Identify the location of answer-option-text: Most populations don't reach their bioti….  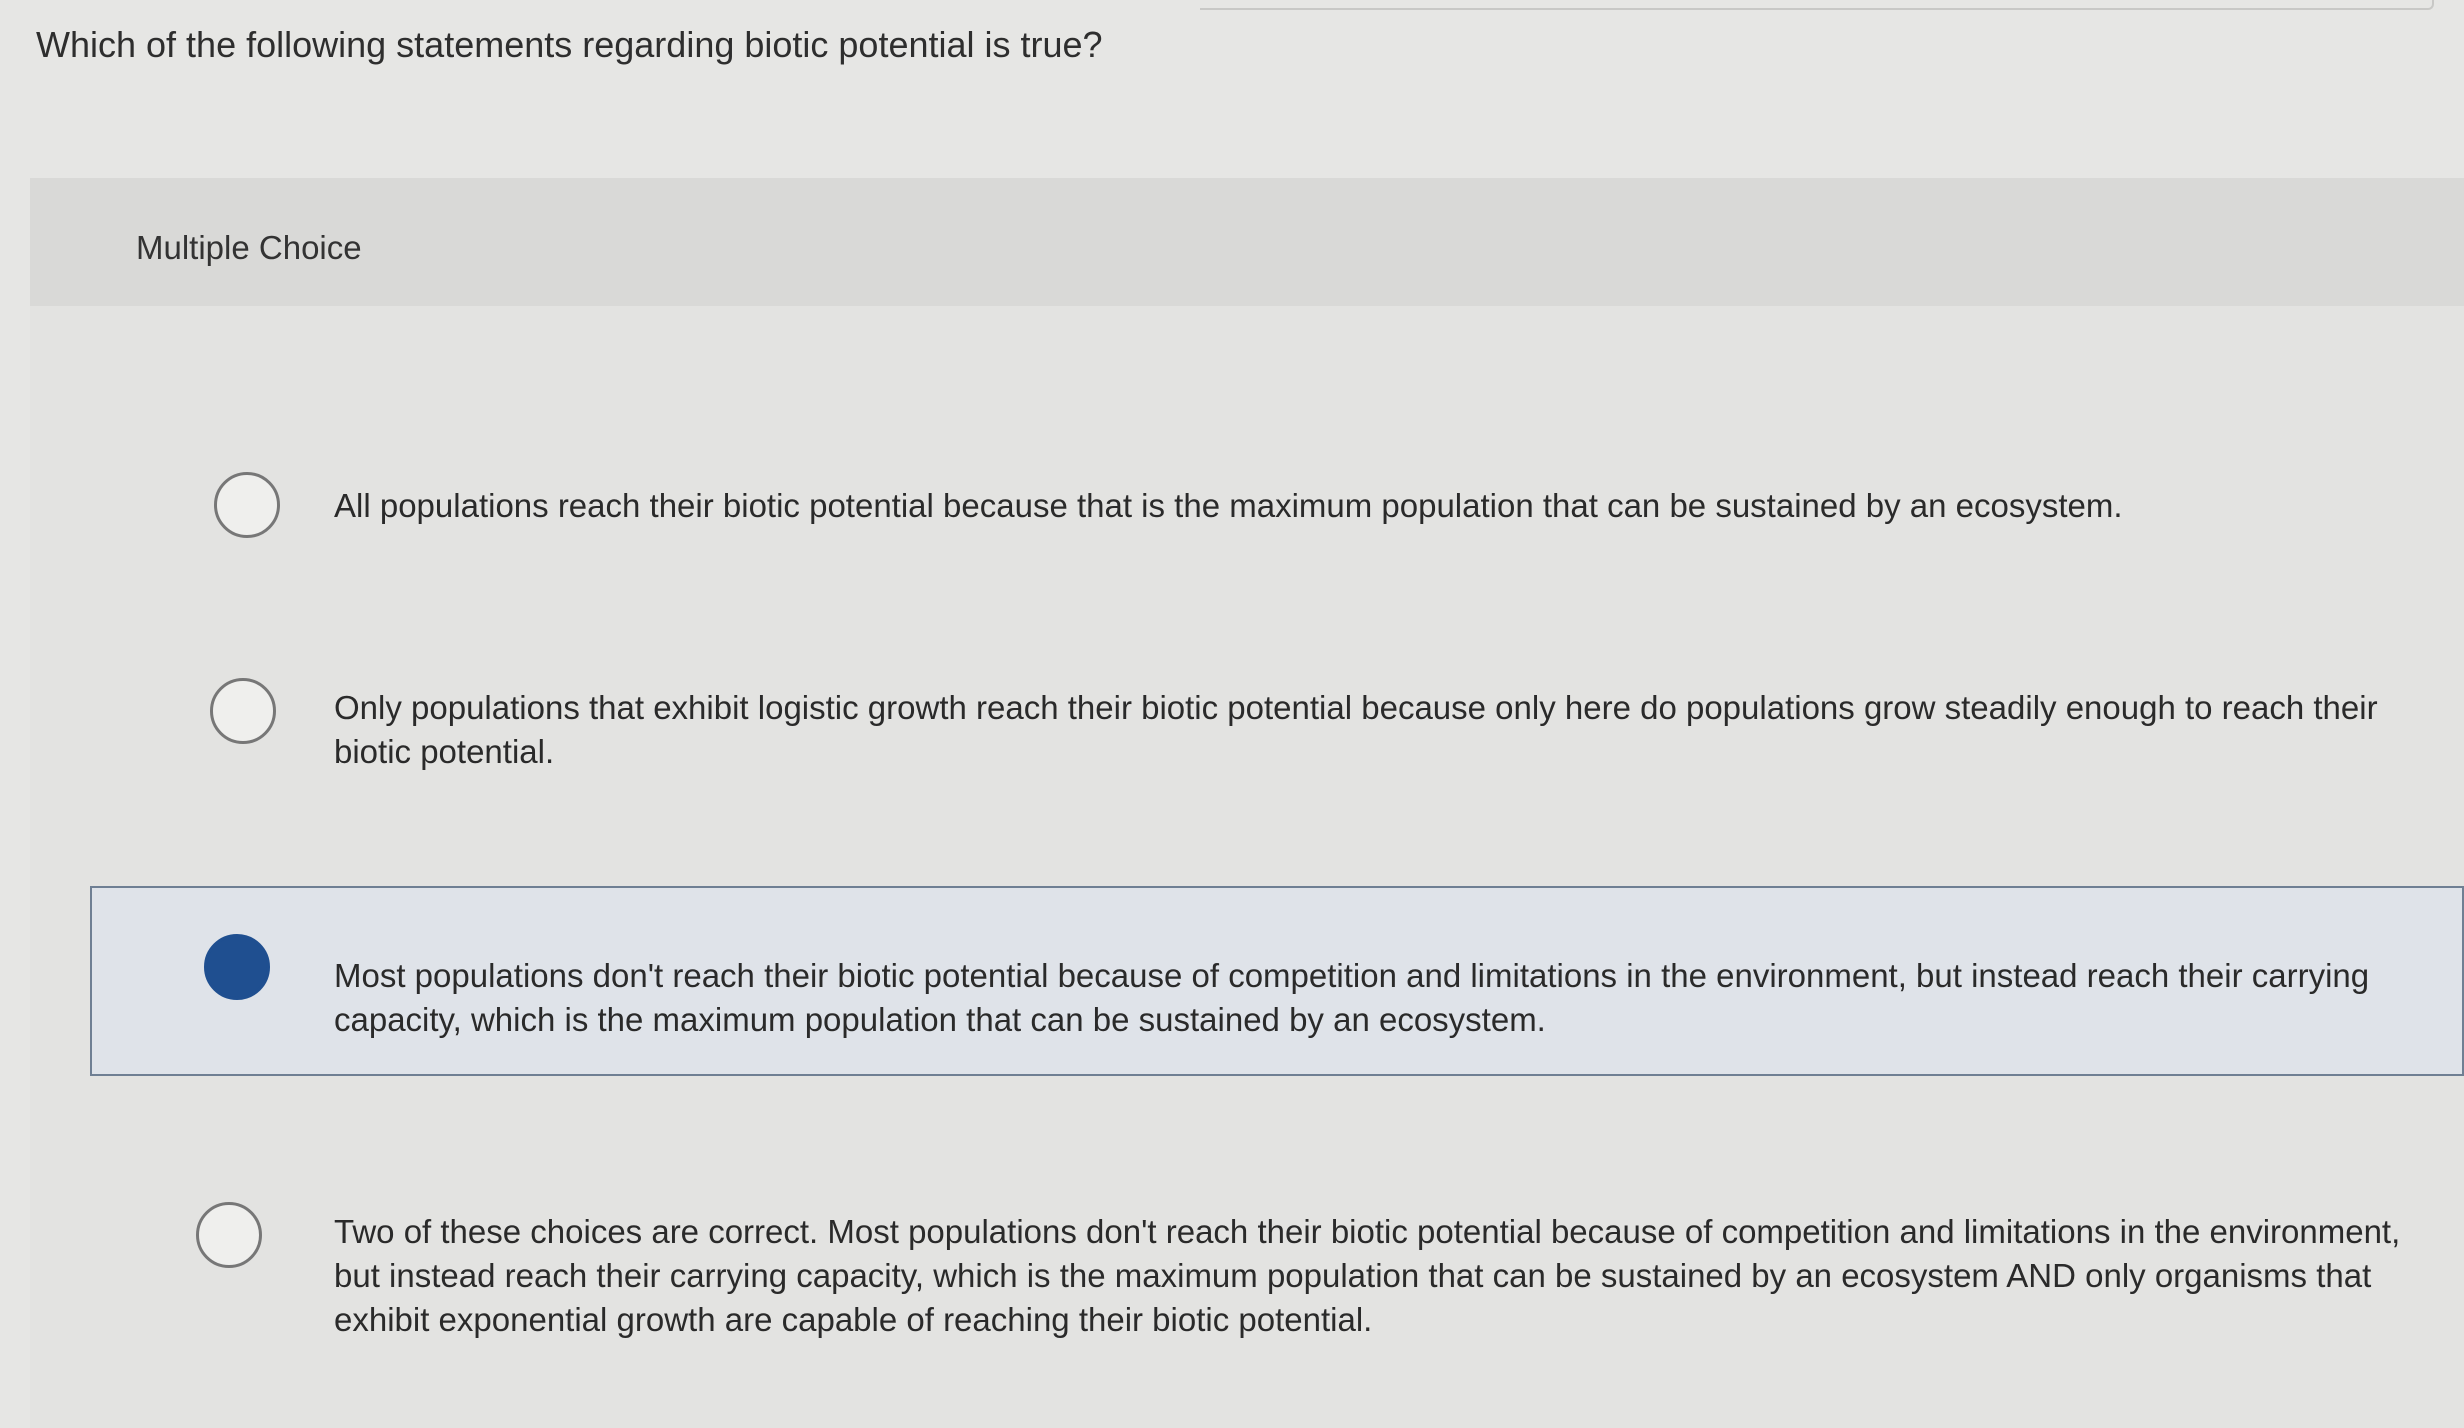
(1352, 997).